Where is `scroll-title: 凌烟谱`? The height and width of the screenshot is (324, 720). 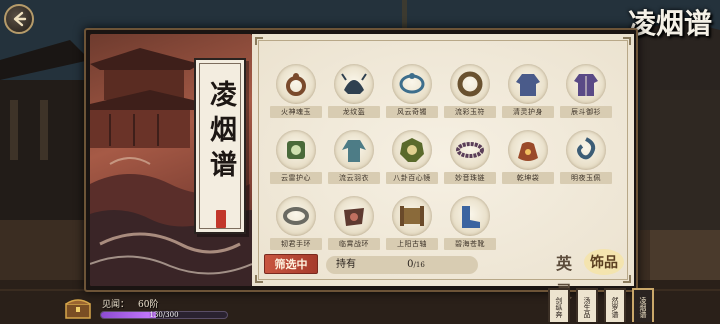 scroll-title: 凌烟谱 is located at coordinates (220, 132).